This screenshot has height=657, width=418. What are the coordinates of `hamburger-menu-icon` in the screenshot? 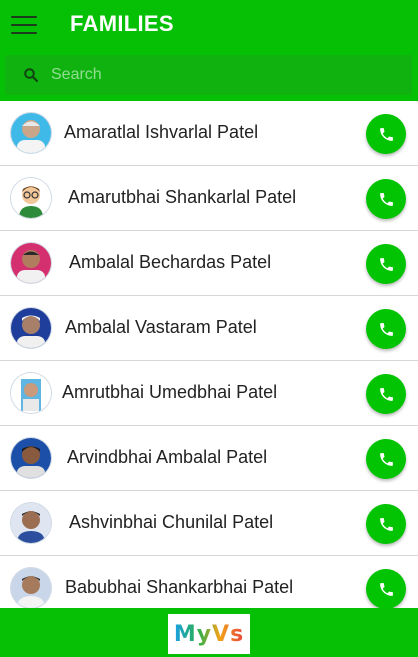 It's located at (24, 25).